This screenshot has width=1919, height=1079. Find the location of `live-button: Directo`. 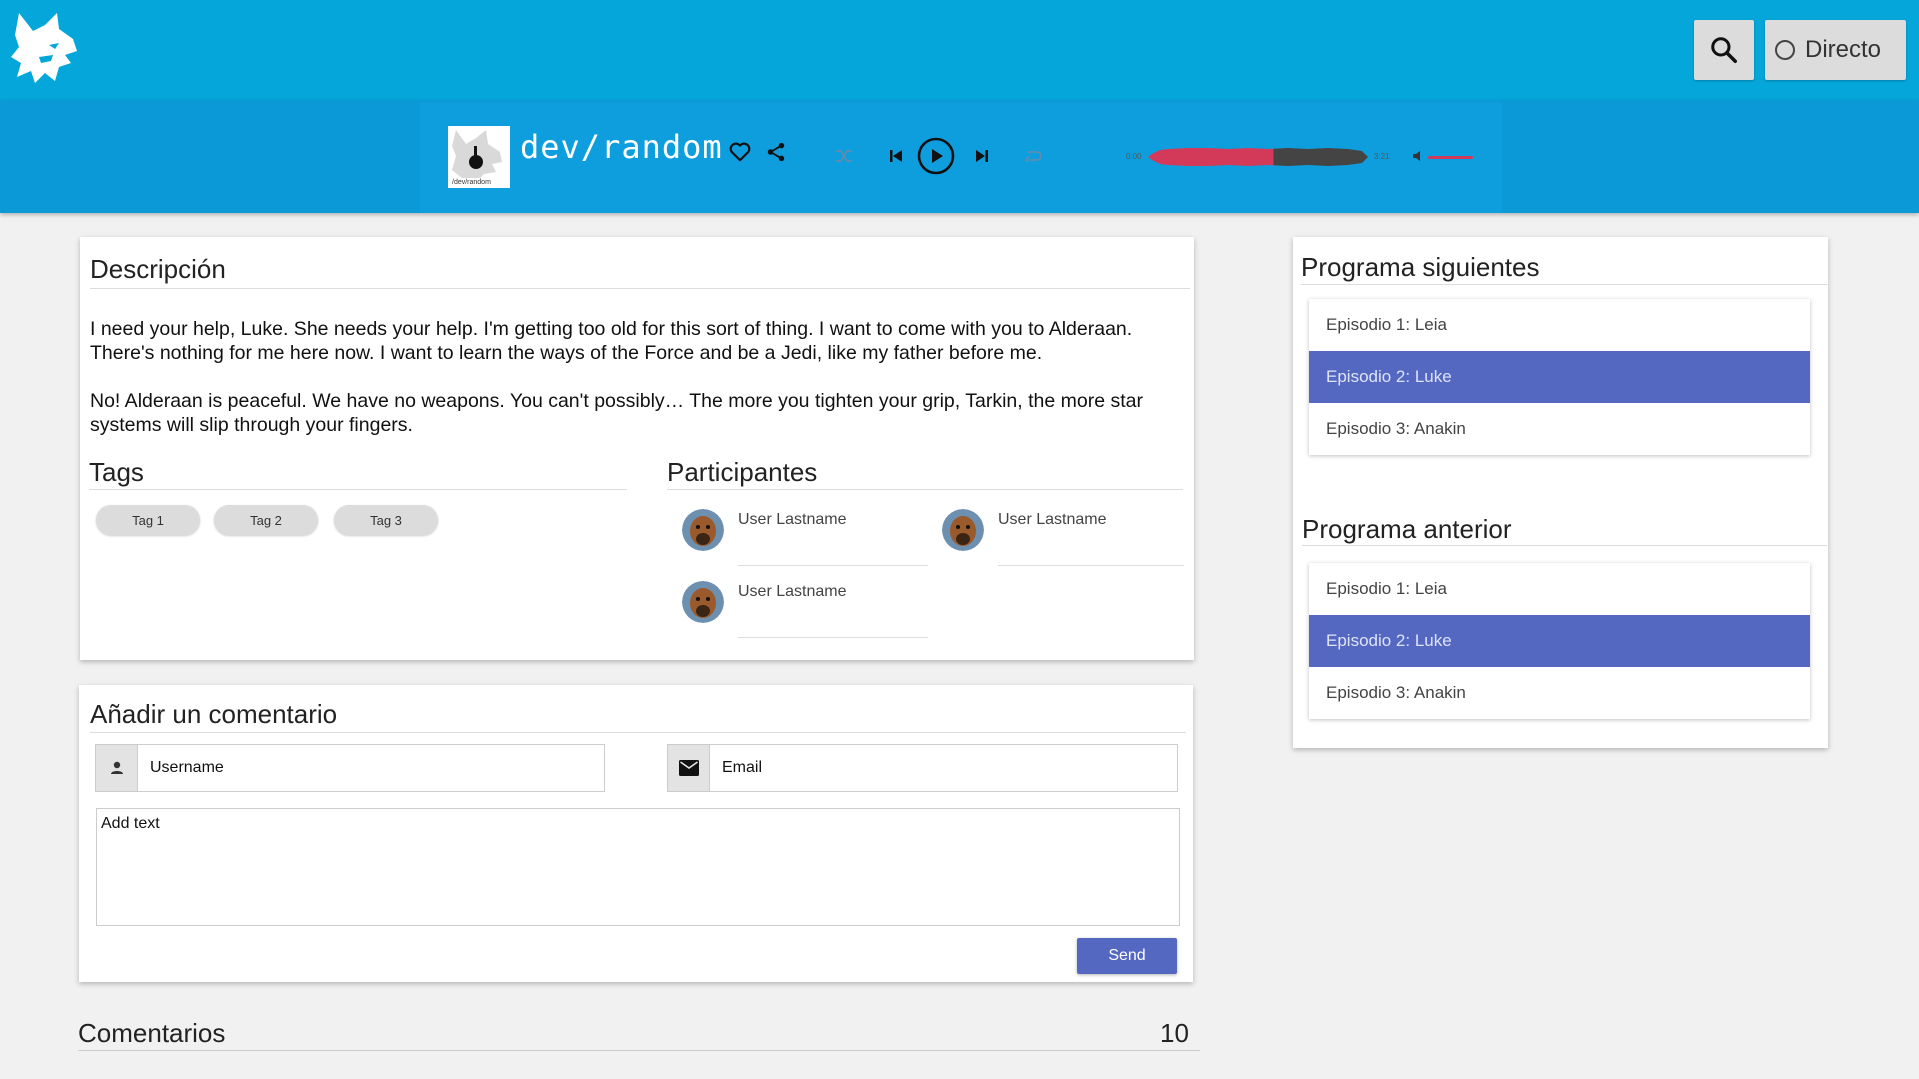

live-button: Directo is located at coordinates (1835, 50).